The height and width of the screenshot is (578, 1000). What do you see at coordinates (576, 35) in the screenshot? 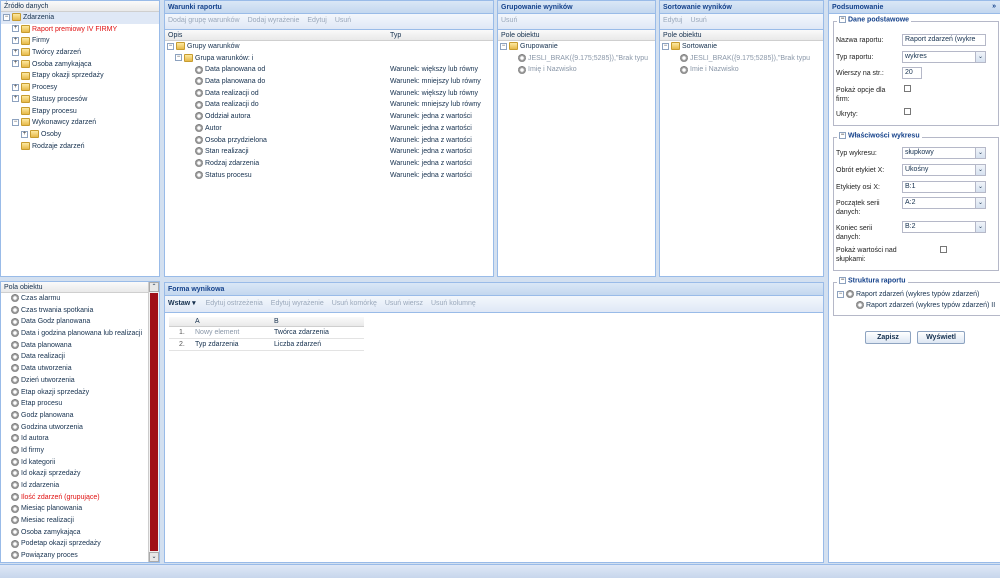
I see `grouping-grid-header: Pole obiektu` at bounding box center [576, 35].